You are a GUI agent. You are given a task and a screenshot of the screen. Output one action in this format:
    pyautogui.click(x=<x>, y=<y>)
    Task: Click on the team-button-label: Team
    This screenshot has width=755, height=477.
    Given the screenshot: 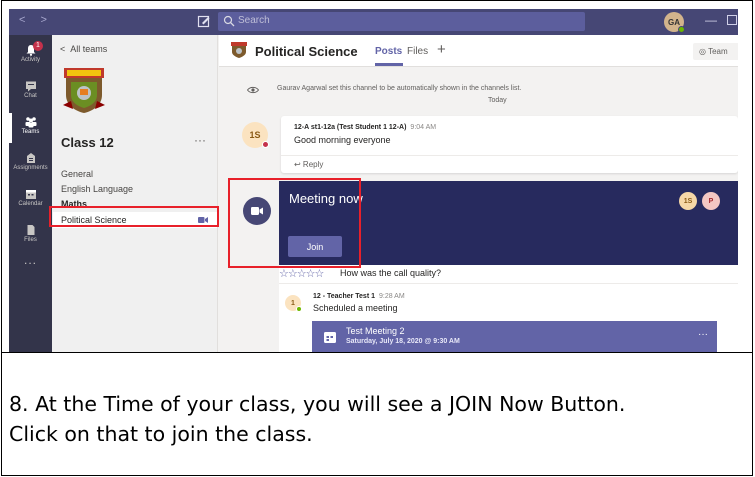 What is the action you would take?
    pyautogui.click(x=718, y=51)
    